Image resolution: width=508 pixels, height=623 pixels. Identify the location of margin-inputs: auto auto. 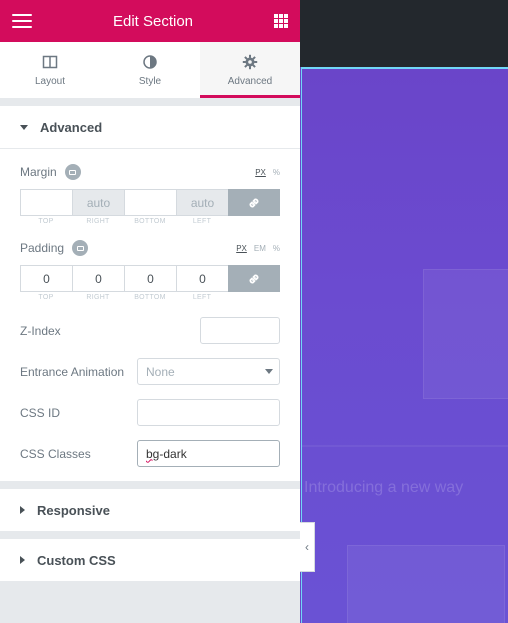
(150, 202).